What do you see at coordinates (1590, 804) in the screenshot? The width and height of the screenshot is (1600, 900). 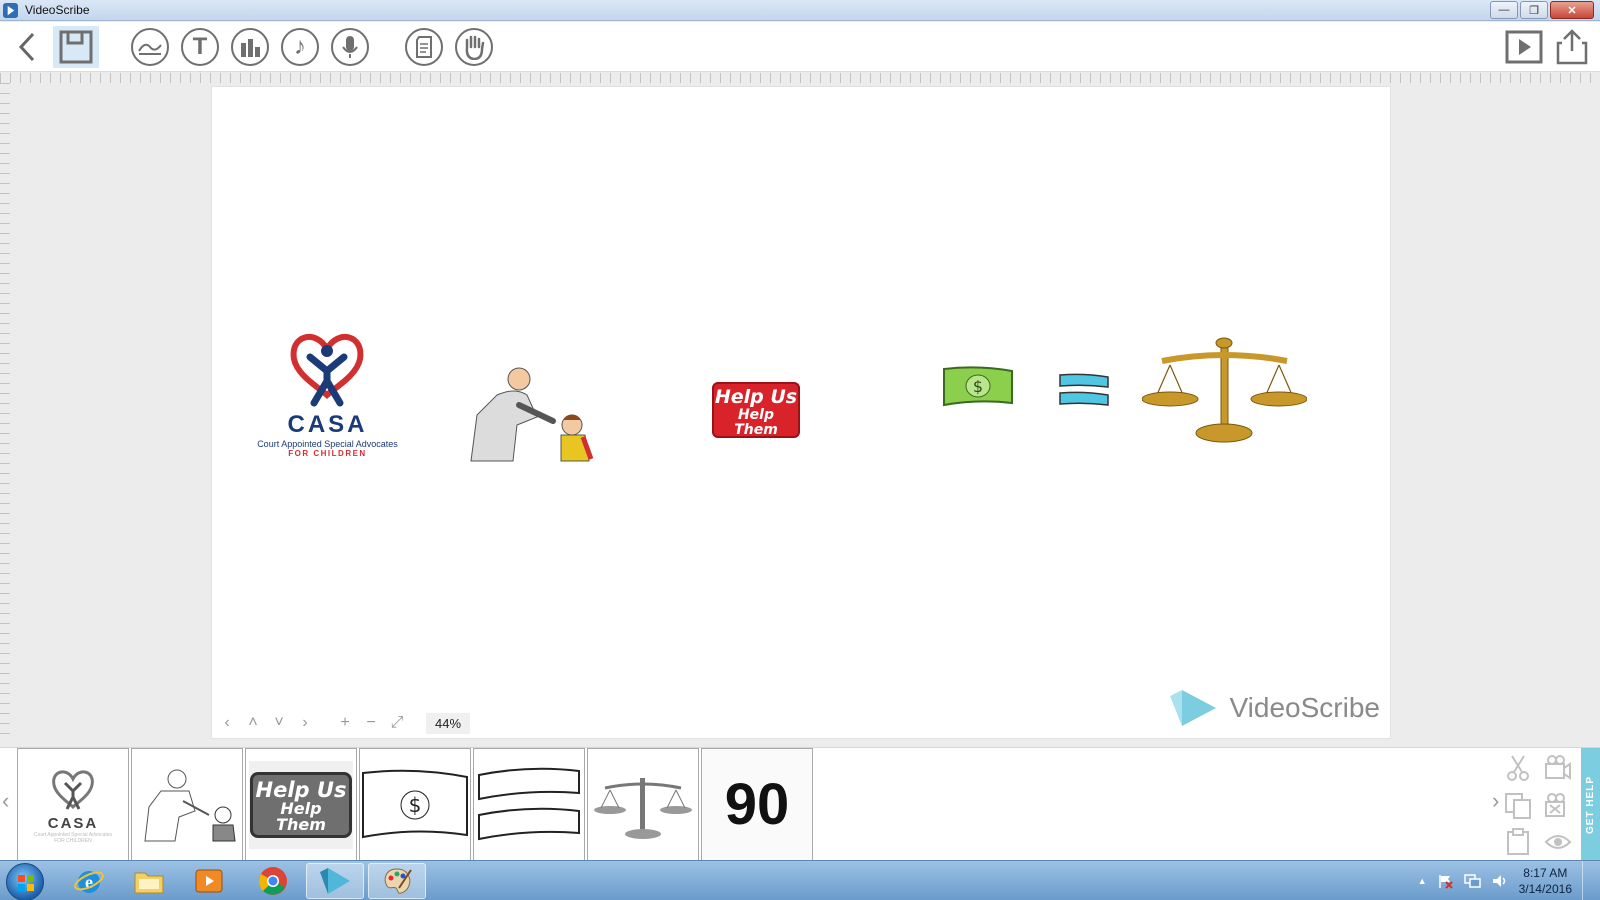 I see `get-help-tab: GET HELP` at bounding box center [1590, 804].